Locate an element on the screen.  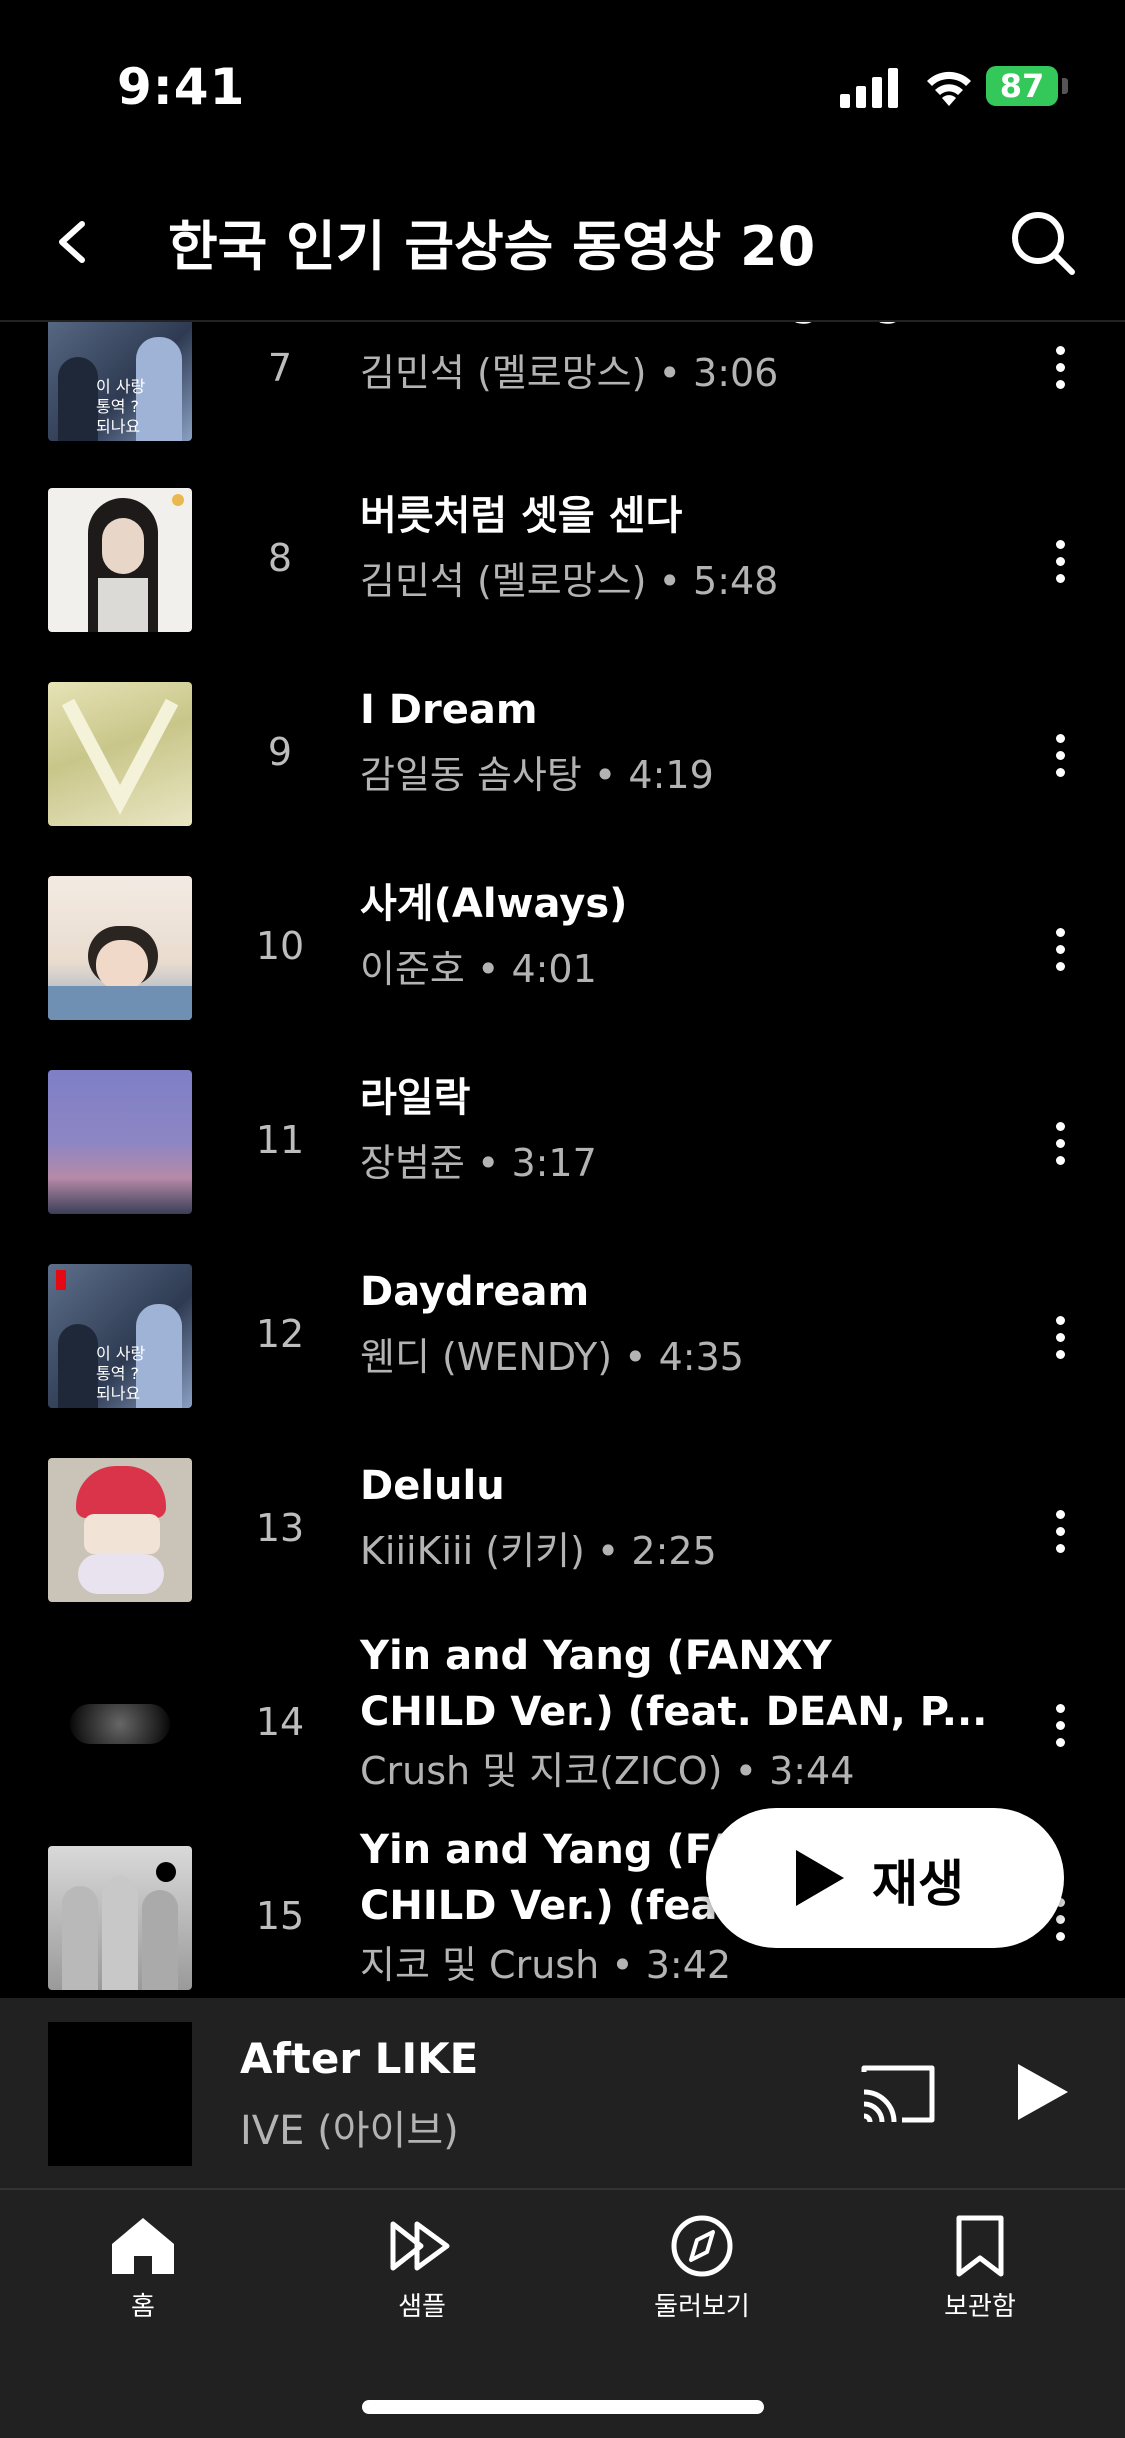
nav-item-explore: 둘러보기 is located at coordinates (702, 2268).